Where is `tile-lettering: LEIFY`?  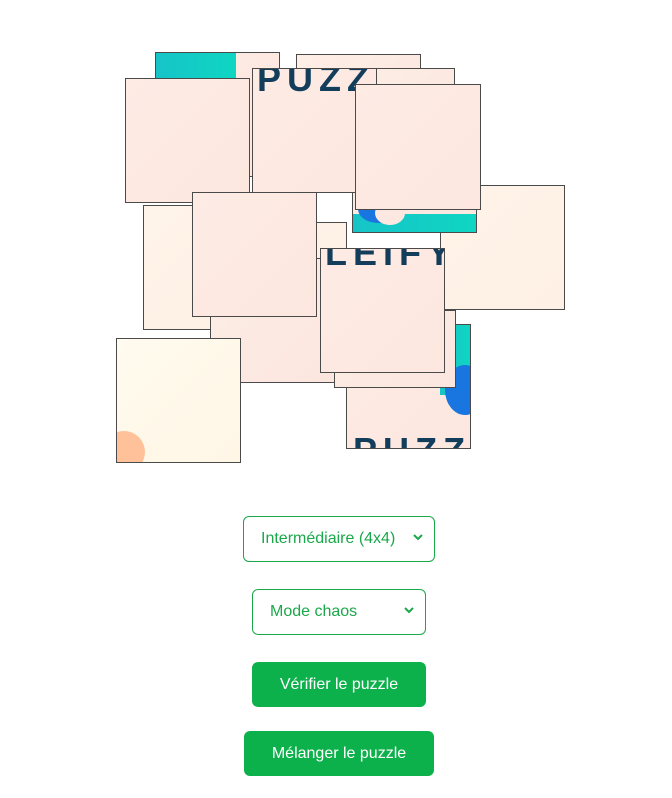 tile-lettering: LEIFY is located at coordinates (385, 260).